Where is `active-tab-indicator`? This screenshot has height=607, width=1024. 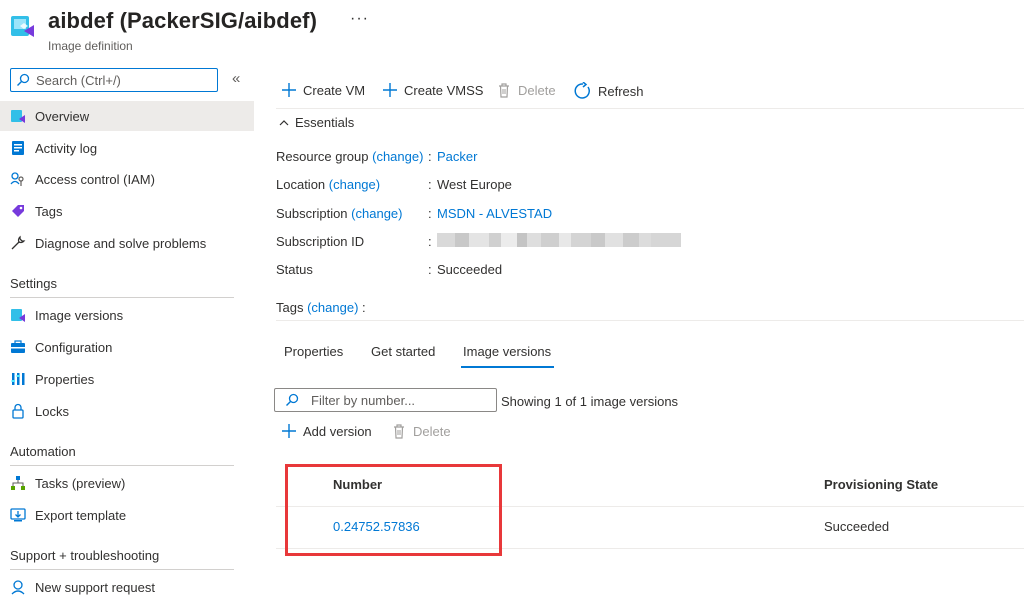
active-tab-indicator is located at coordinates (507, 367).